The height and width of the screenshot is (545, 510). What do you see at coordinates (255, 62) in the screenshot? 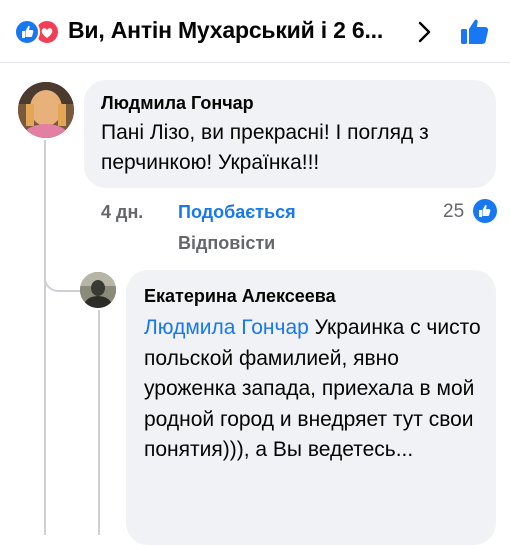
I see `header-divider` at bounding box center [255, 62].